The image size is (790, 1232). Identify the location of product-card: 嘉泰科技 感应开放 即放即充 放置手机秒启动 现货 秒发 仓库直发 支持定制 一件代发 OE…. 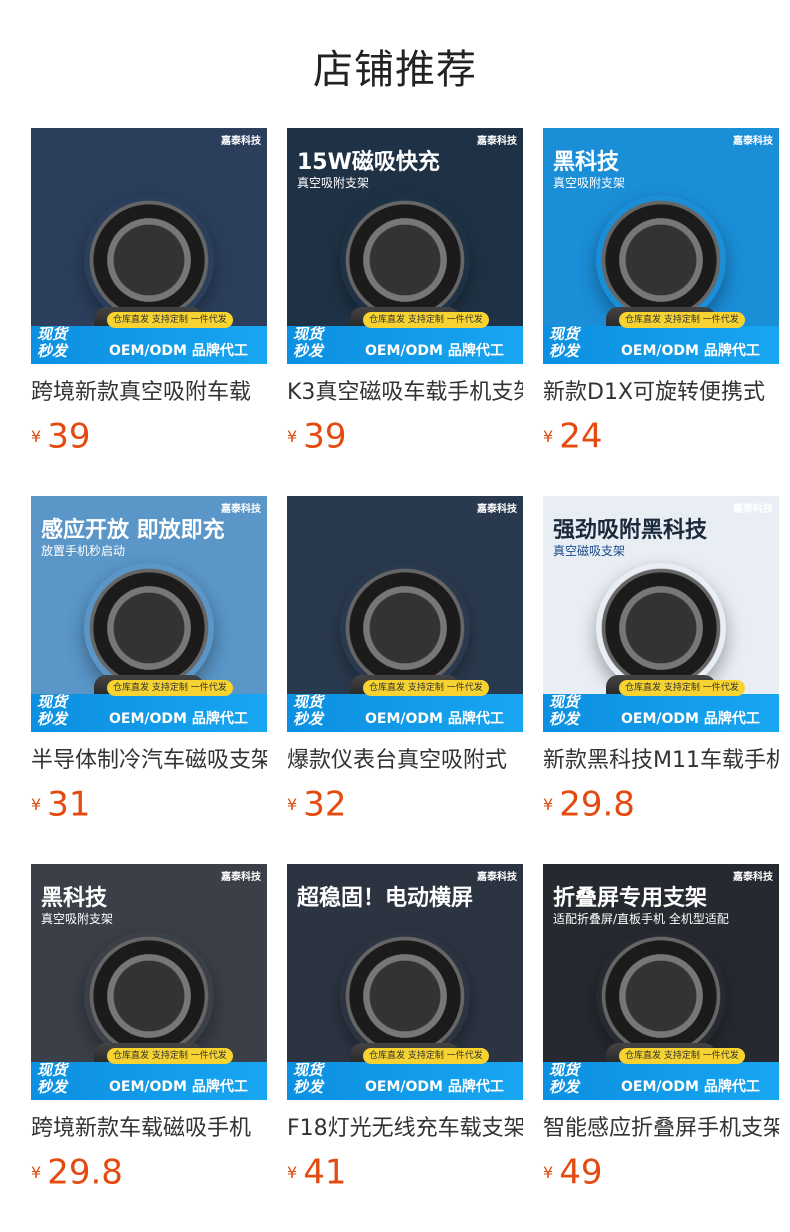
(149, 660).